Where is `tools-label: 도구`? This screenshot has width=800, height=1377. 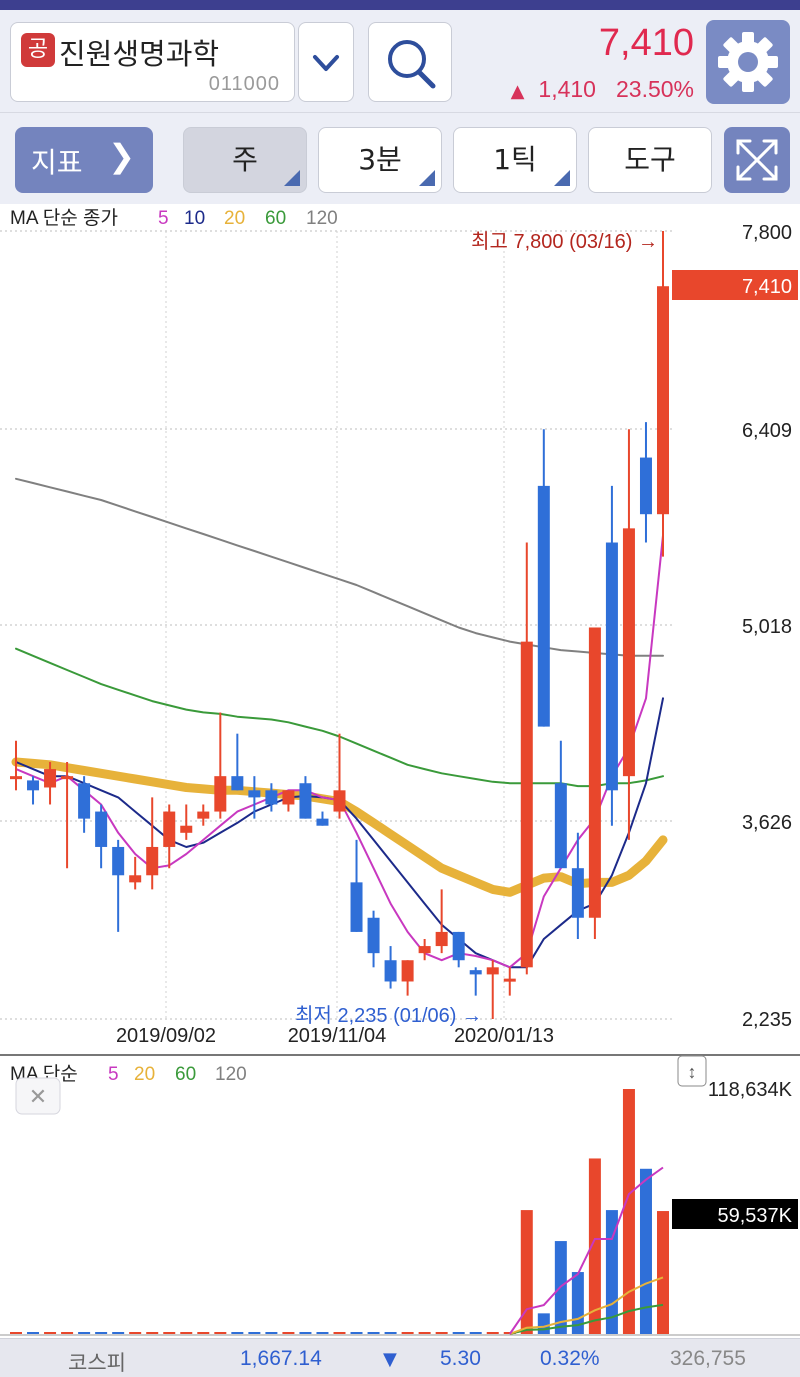
tools-label: 도구 is located at coordinates (650, 159).